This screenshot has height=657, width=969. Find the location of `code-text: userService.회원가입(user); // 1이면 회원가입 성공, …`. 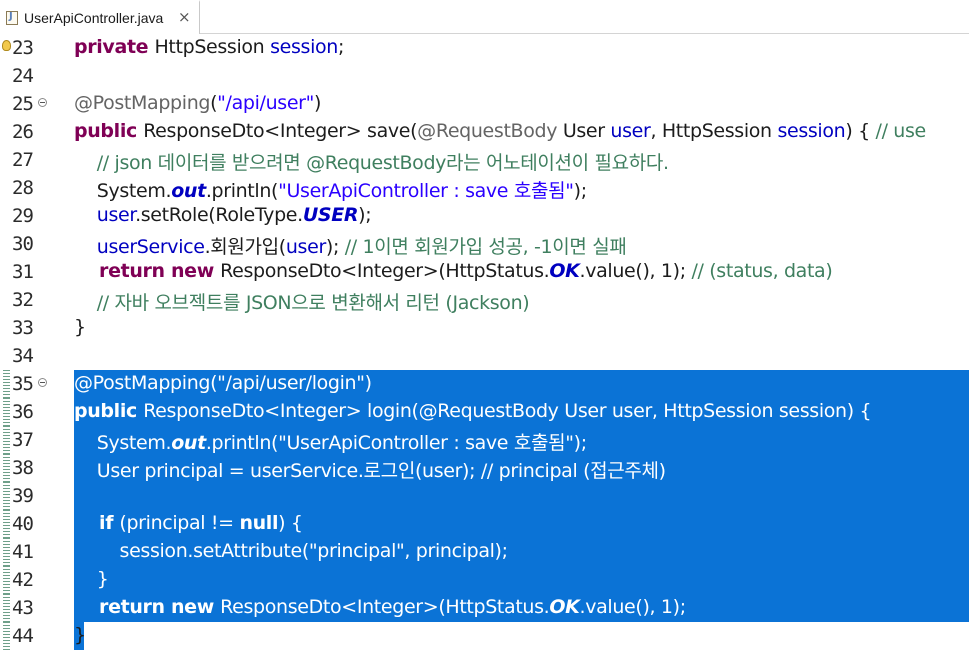

code-text: userService.회원가입(user); // 1이면 회원가입 성공, … is located at coordinates (350, 247).